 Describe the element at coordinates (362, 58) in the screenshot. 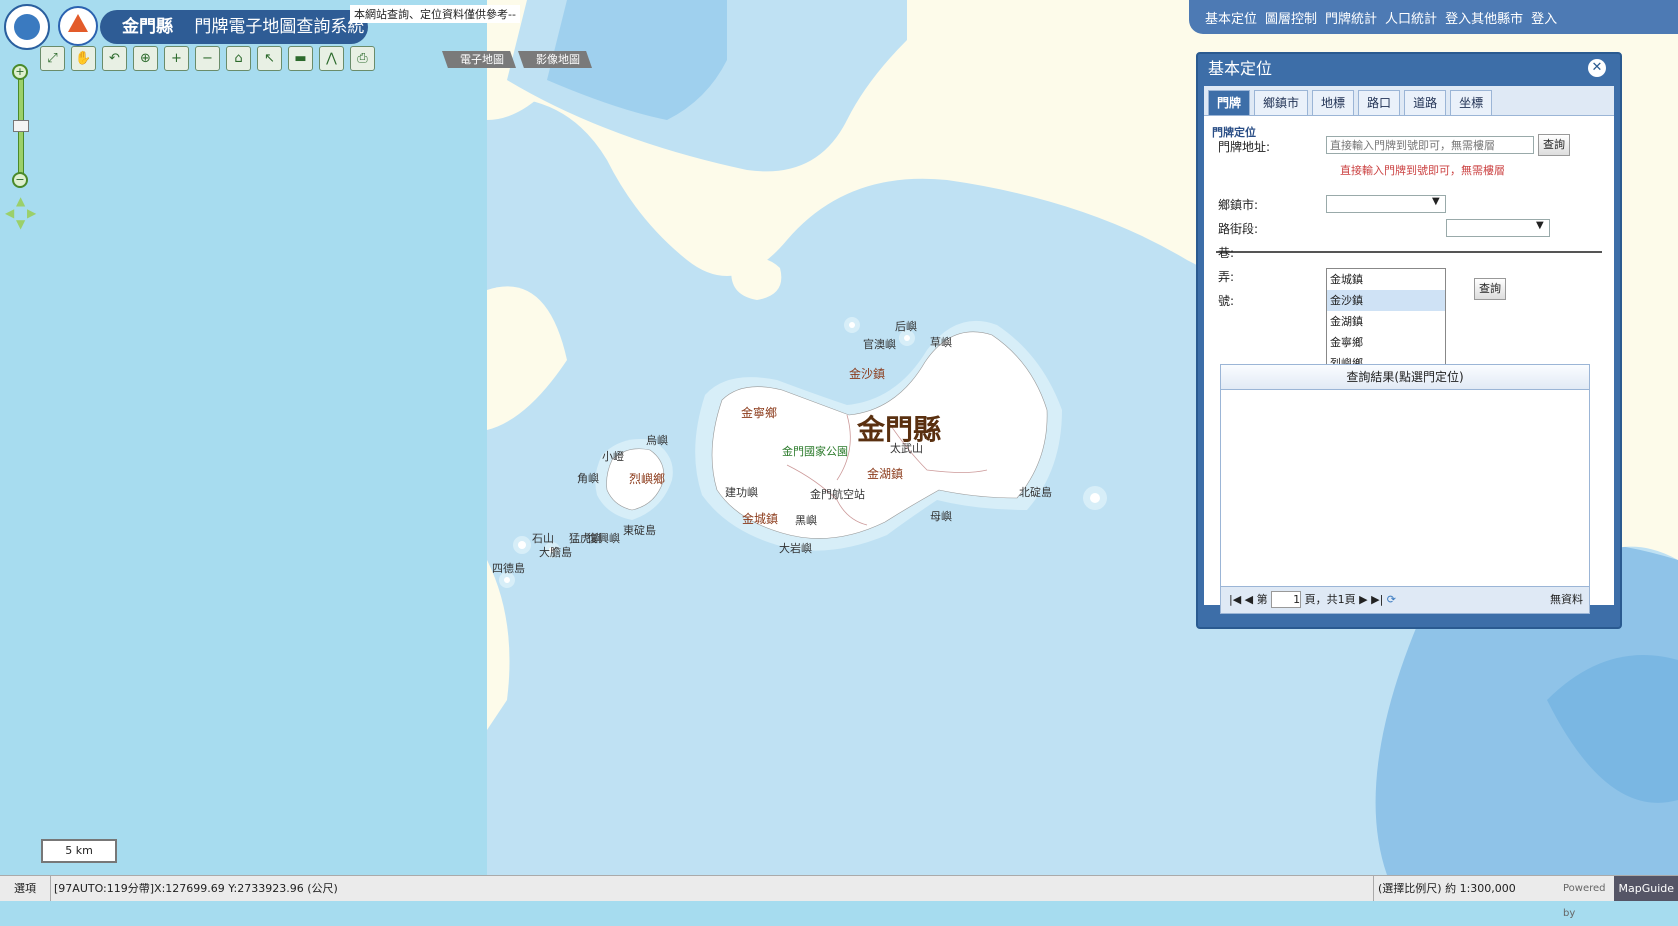

I see `print-icon: ⎙` at that location.